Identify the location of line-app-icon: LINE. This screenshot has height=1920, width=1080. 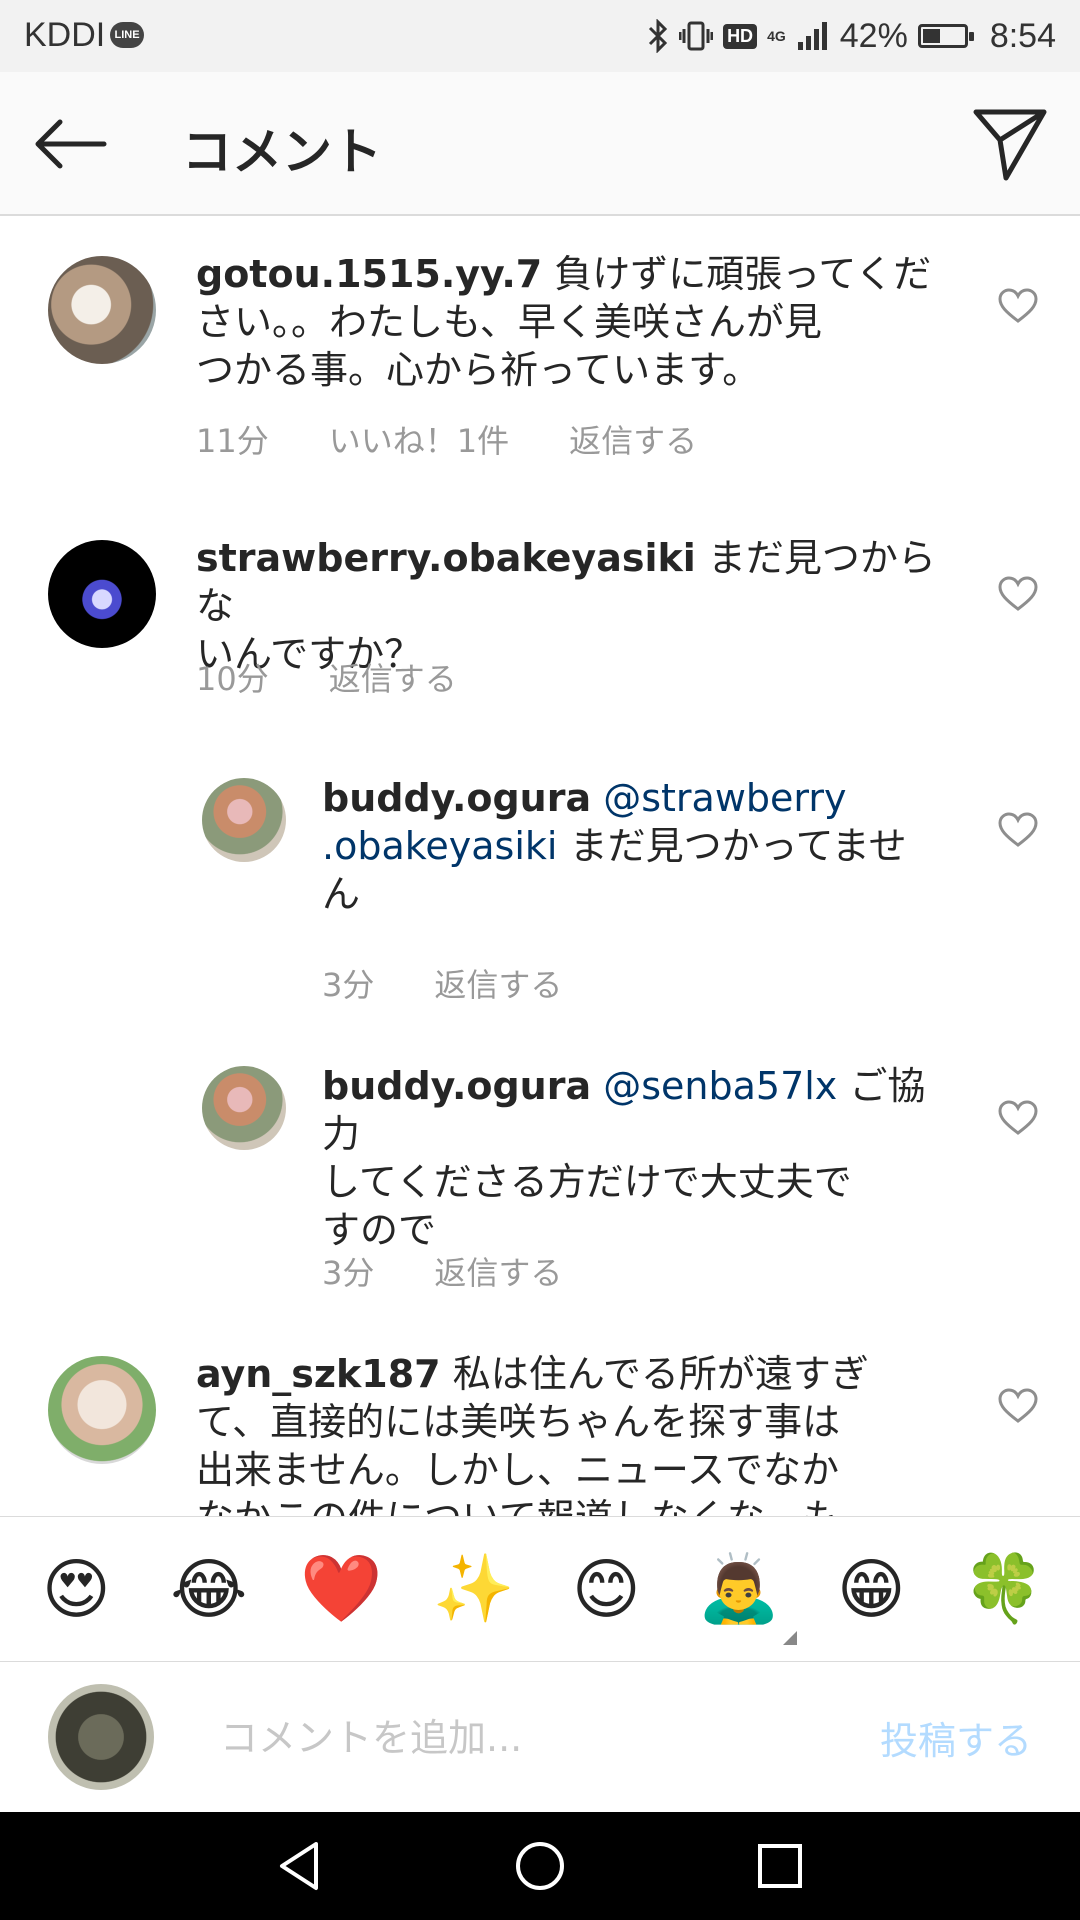
(127, 35).